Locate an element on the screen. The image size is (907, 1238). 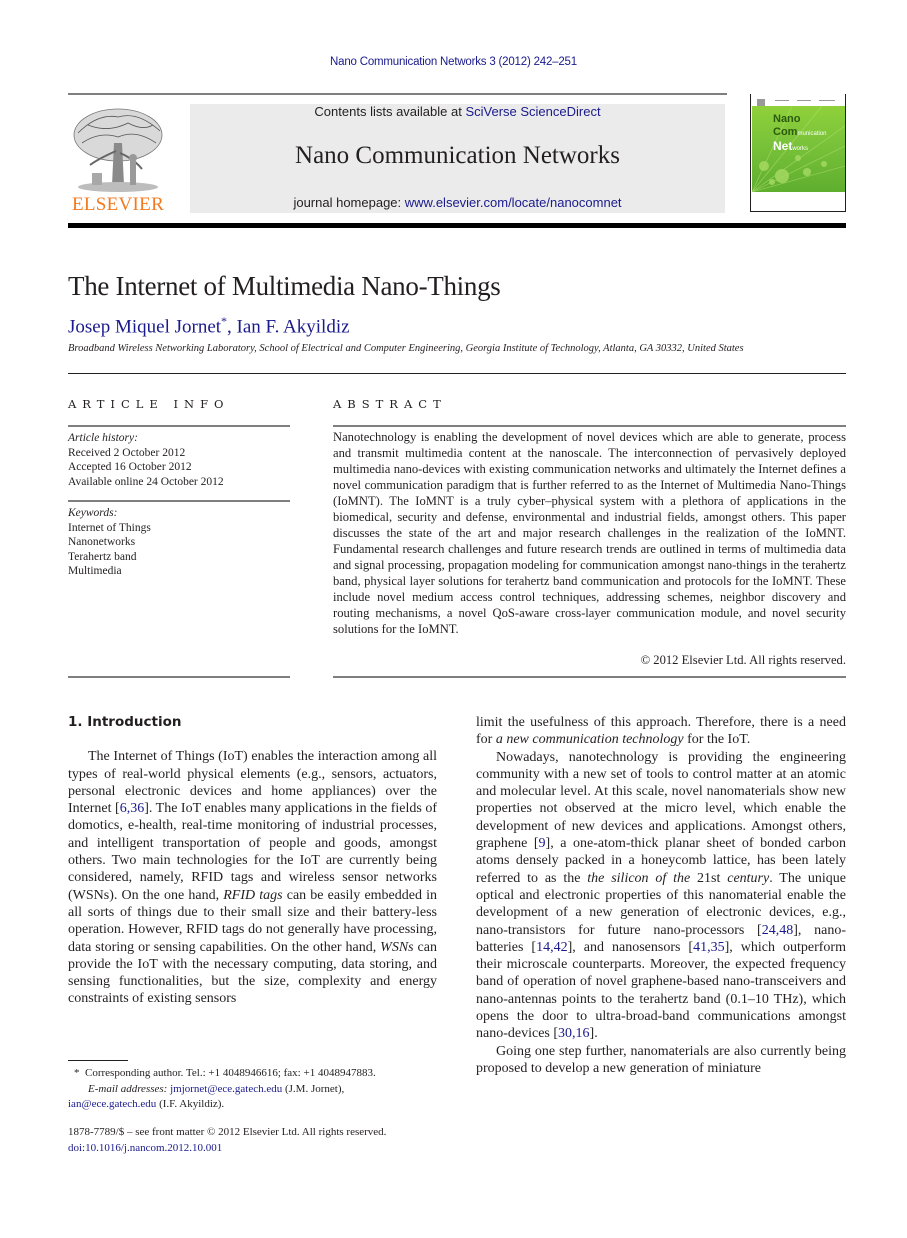
author-list: Josep Miquel Jornet*, Ian F. Akyildiz is located at coordinates (209, 326).